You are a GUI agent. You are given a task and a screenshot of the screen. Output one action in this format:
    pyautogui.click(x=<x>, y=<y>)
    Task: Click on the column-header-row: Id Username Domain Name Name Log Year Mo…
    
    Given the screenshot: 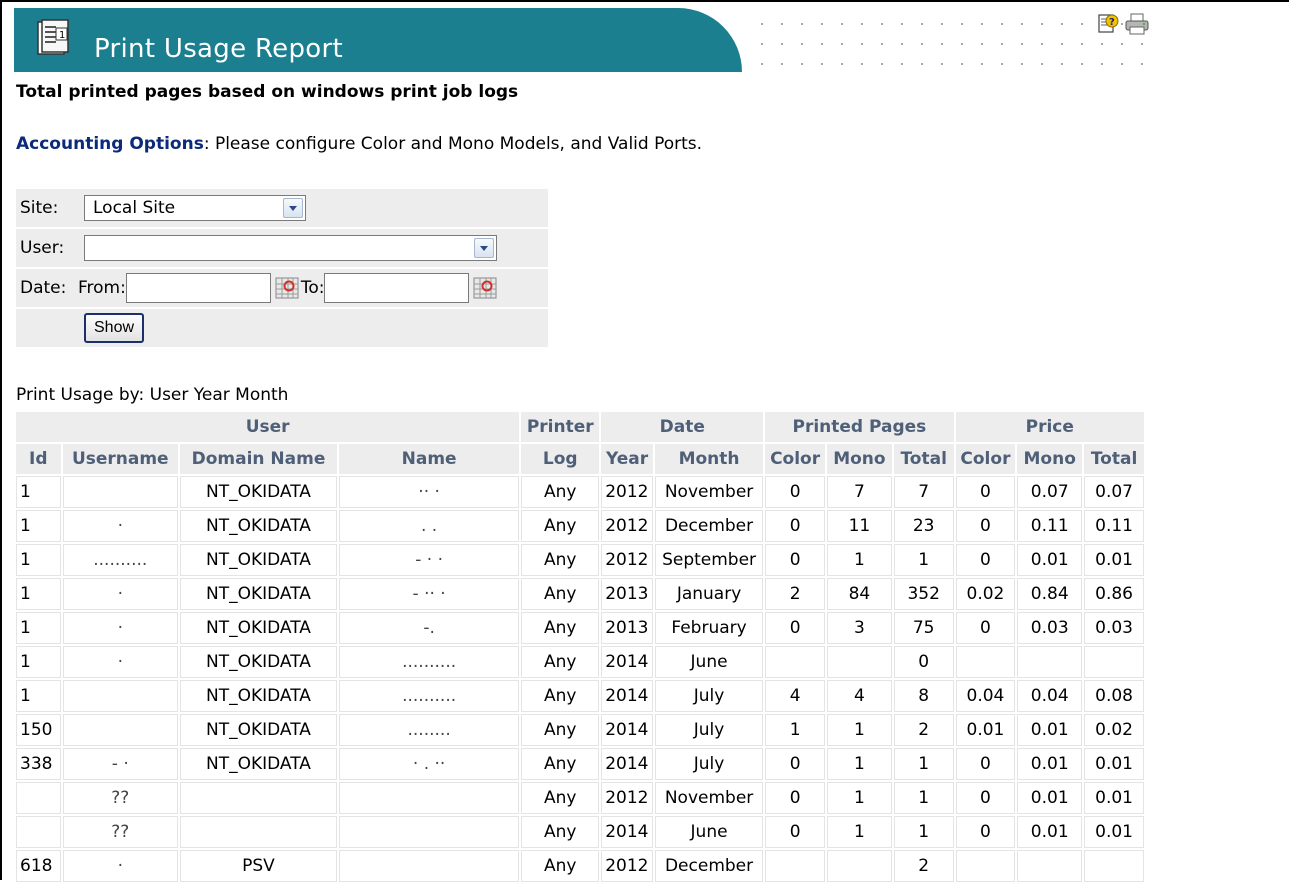 What is the action you would take?
    pyautogui.click(x=580, y=459)
    